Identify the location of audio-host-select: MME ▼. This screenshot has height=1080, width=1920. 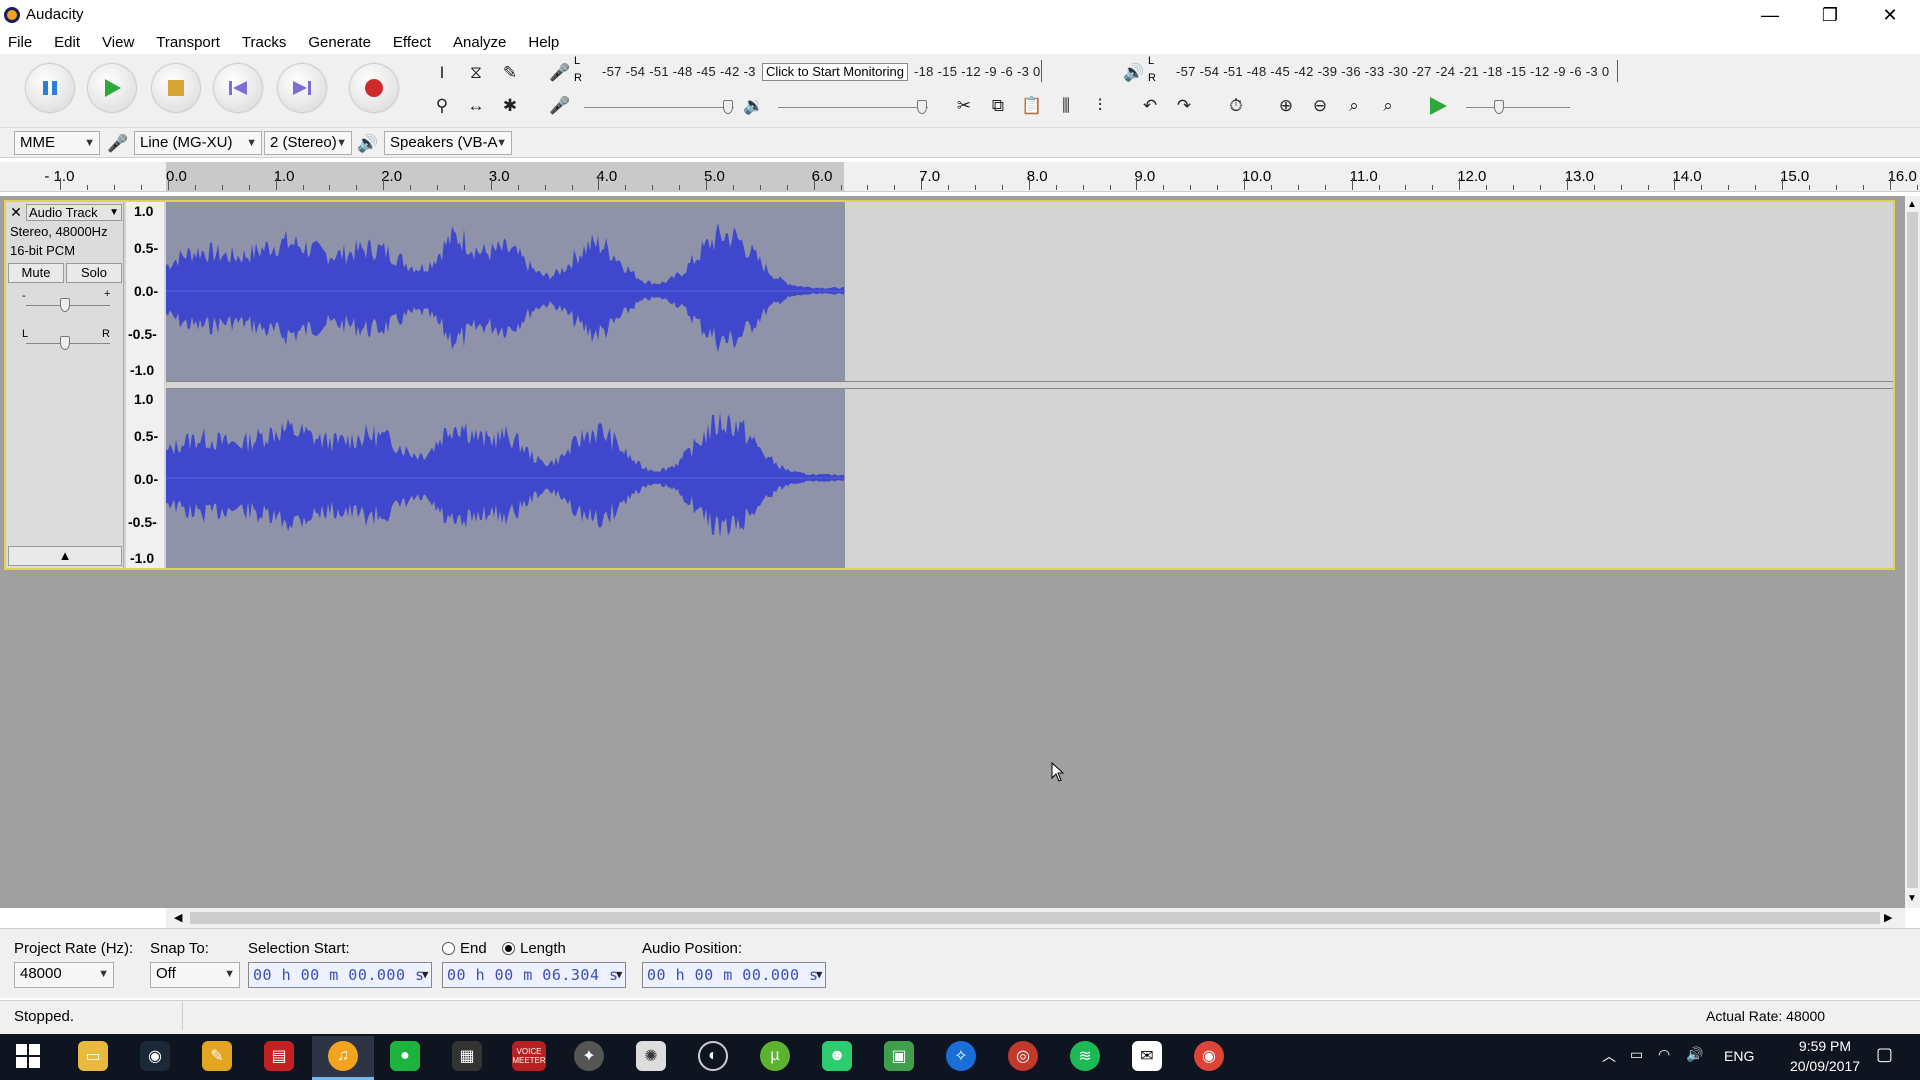
(57, 143).